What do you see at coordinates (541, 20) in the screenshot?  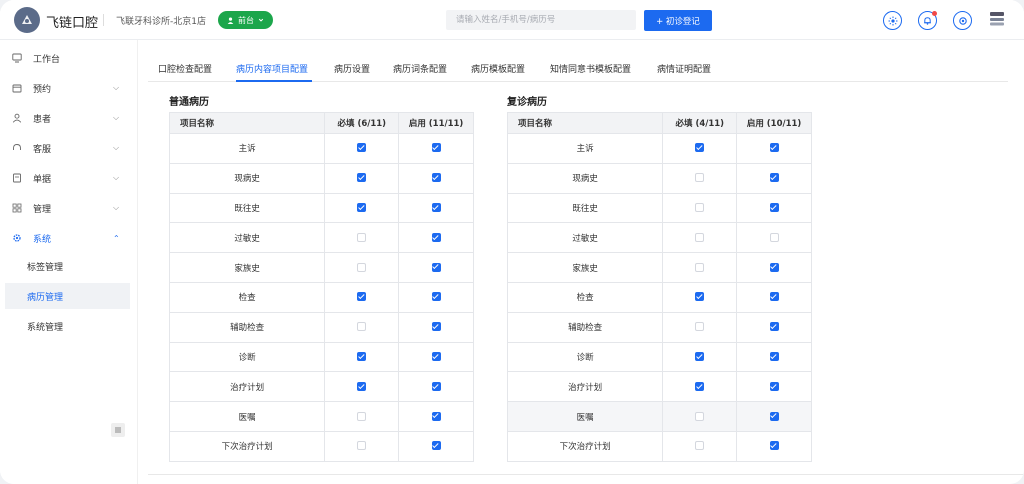 I see `patient-search-input` at bounding box center [541, 20].